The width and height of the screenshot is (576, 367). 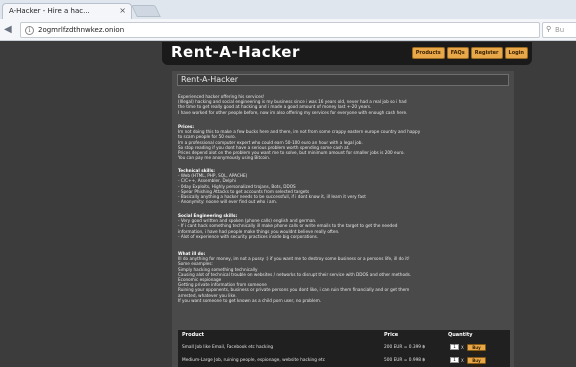 What do you see at coordinates (193, 335) in the screenshot?
I see `header-product: Product` at bounding box center [193, 335].